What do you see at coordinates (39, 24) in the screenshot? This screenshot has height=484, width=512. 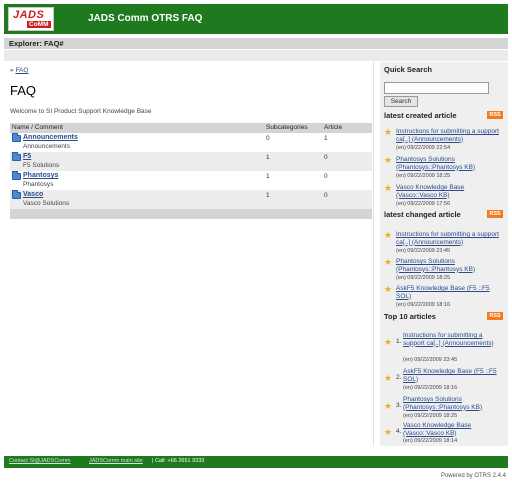 I see `logo-text-bottom: CoMM` at bounding box center [39, 24].